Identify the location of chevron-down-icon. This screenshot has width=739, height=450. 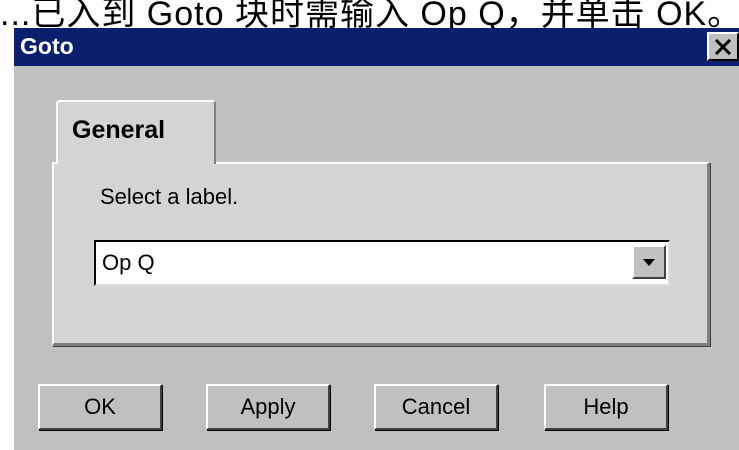
(649, 262).